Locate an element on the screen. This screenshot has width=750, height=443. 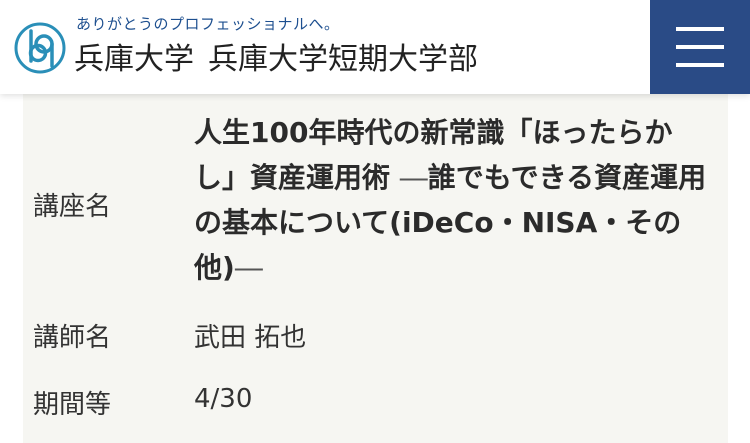
tagline: ありがとうのプロフェッショナルへ。 is located at coordinates (208, 24).